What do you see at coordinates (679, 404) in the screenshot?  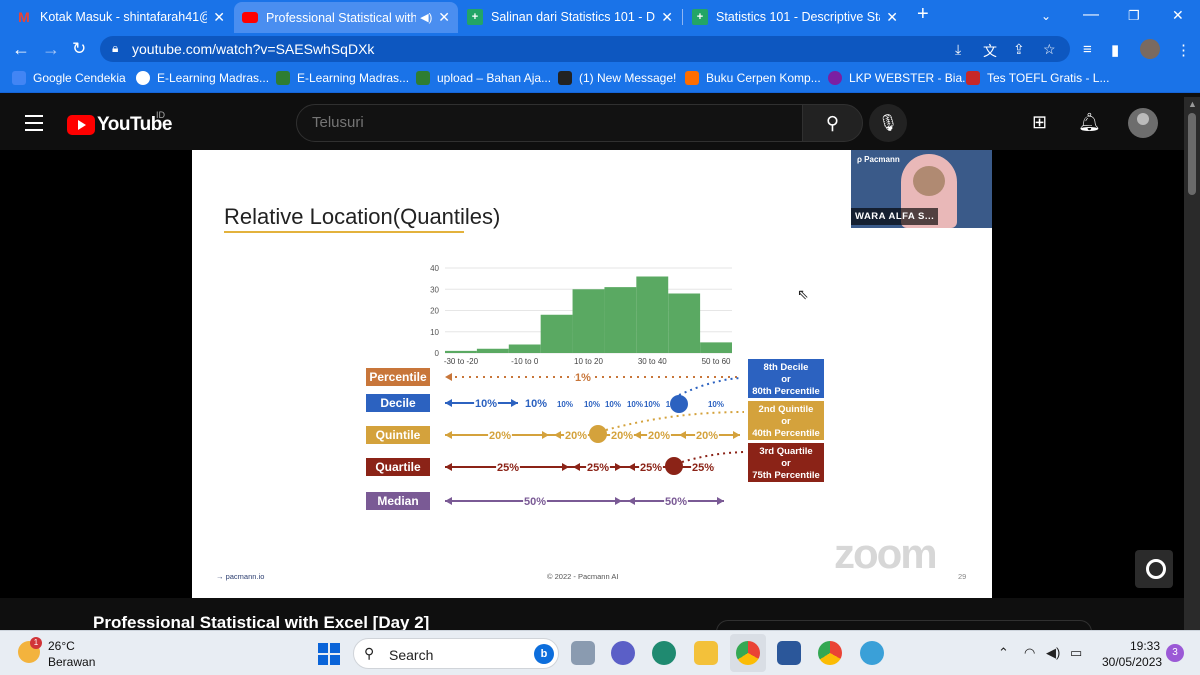 I see `decile-marker` at bounding box center [679, 404].